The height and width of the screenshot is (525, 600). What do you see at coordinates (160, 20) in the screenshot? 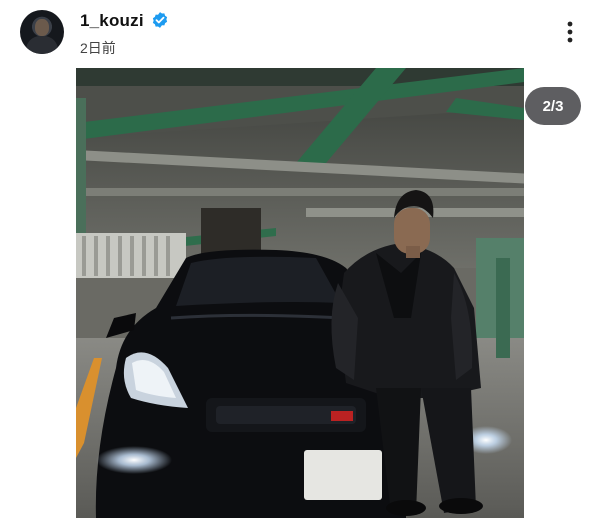
I see `verified-badge-icon` at bounding box center [160, 20].